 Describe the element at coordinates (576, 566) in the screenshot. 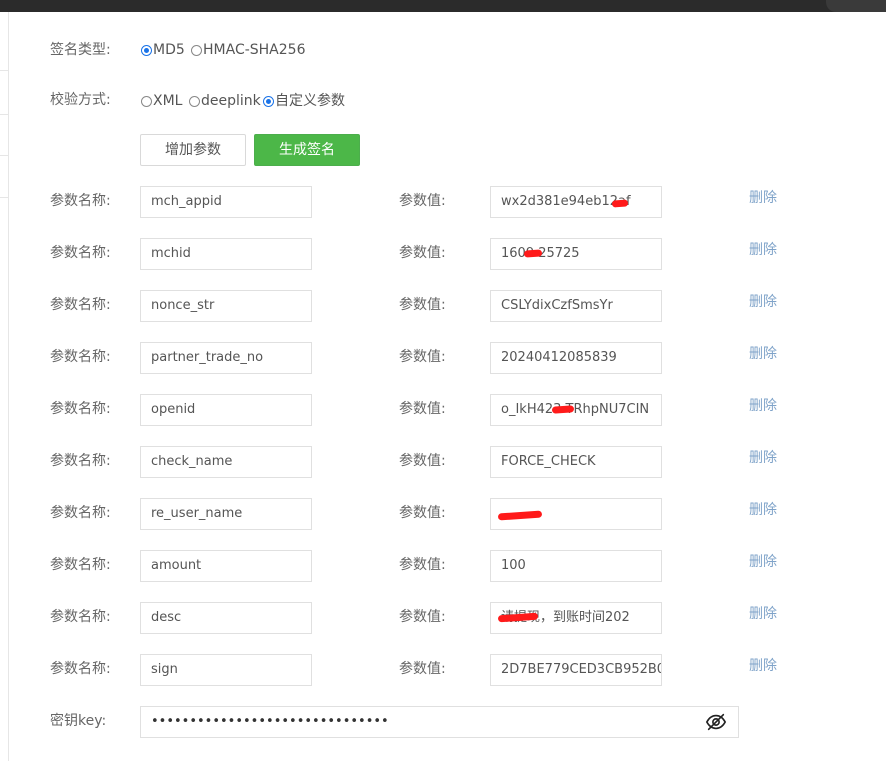

I see `param-value-input: 100` at that location.